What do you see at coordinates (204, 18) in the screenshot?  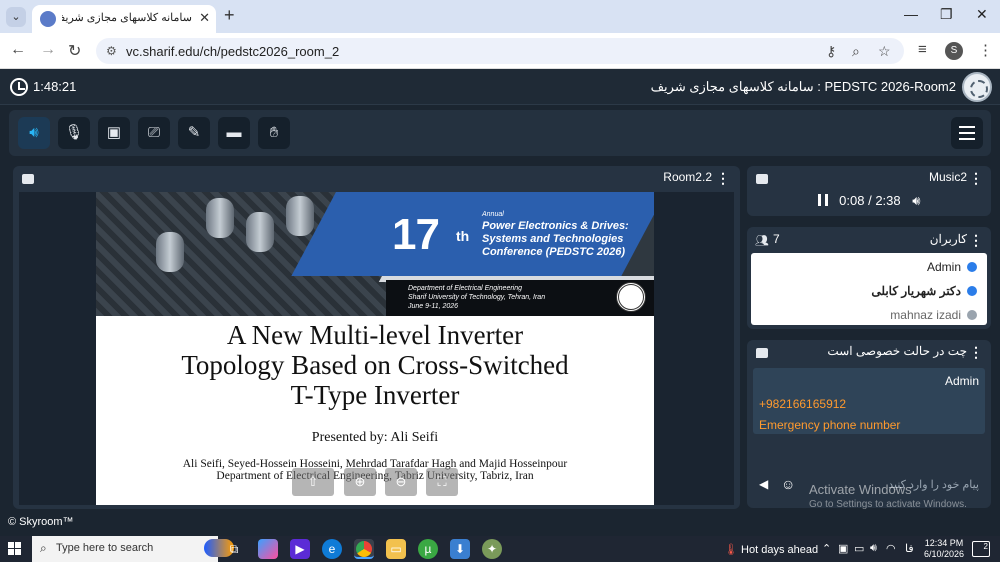 I see `close-tab-icon: ✕` at bounding box center [204, 18].